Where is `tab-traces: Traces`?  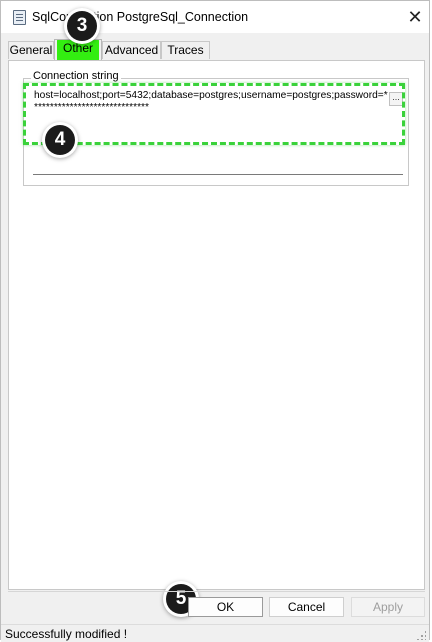 tab-traces: Traces is located at coordinates (185, 50).